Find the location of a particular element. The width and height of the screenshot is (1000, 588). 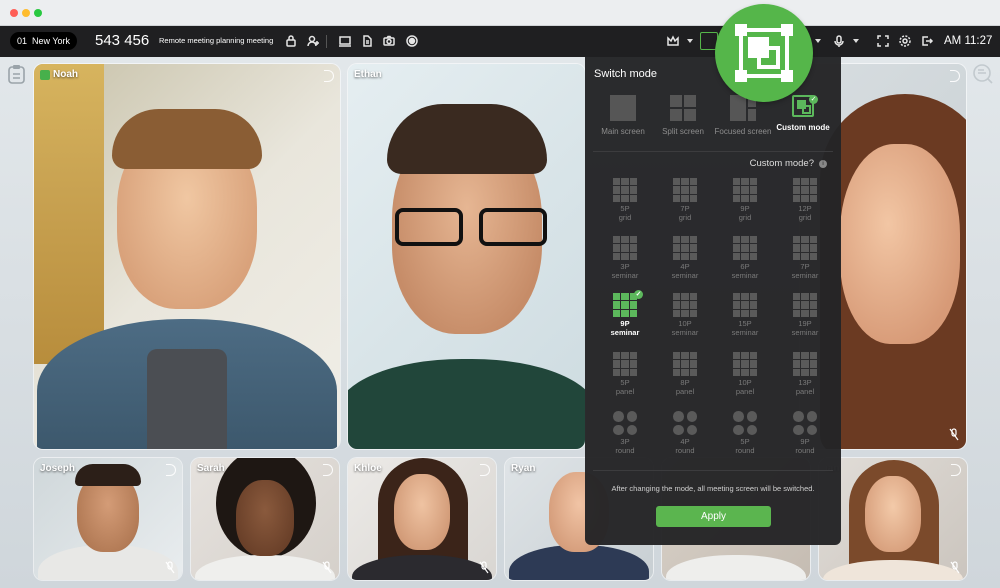

layout-option: 9P seminar ✓ is located at coordinates (625, 313).